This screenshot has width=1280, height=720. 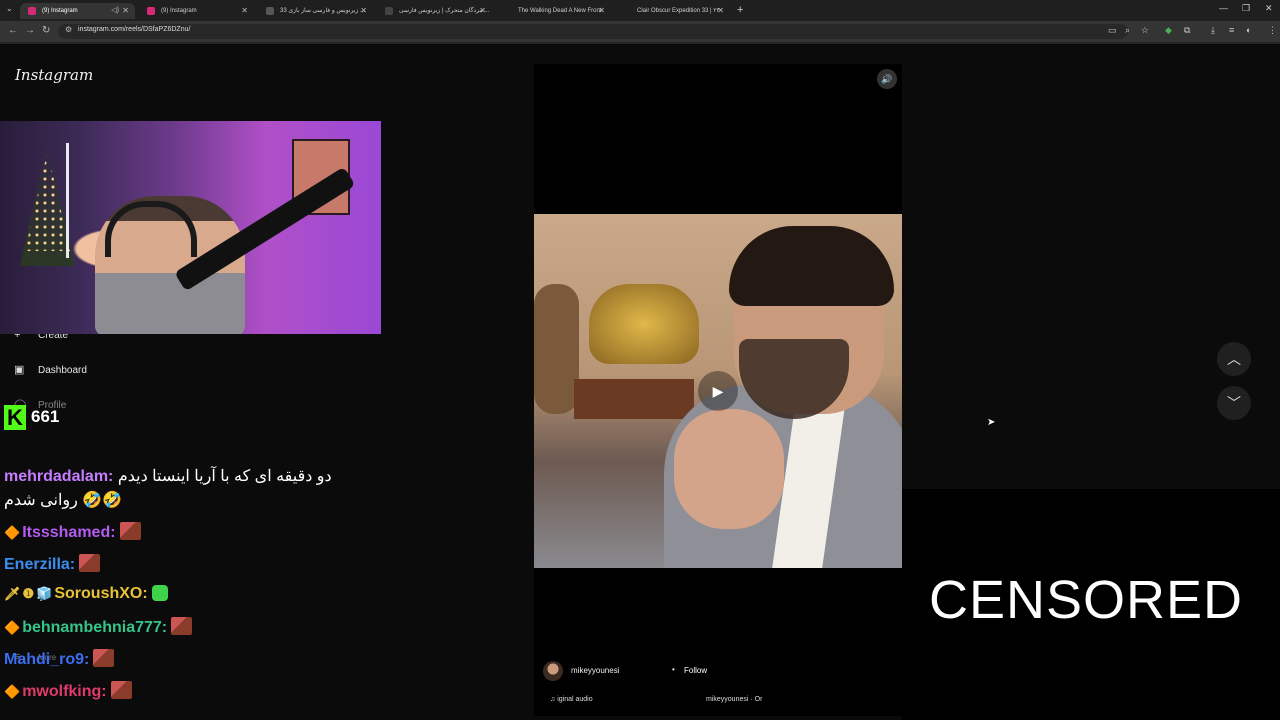 I want to click on previous-reel-button: ︿, so click(x=1234, y=359).